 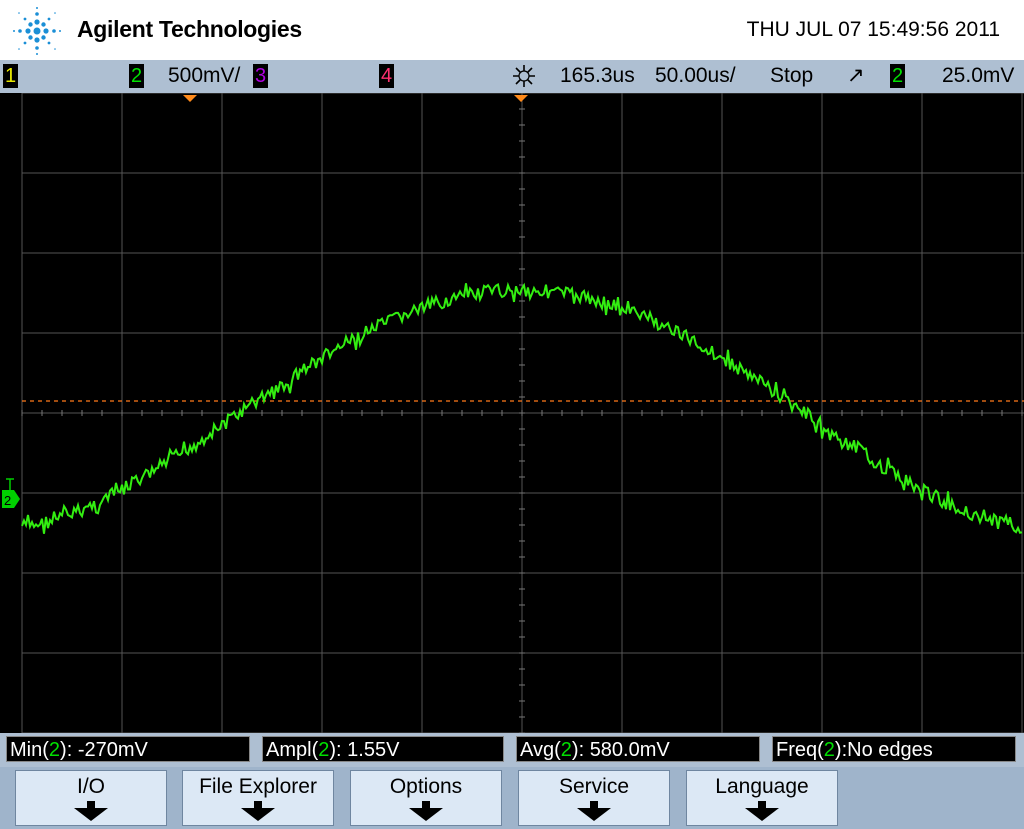 I want to click on agilent-logo-icon, so click(x=37, y=31).